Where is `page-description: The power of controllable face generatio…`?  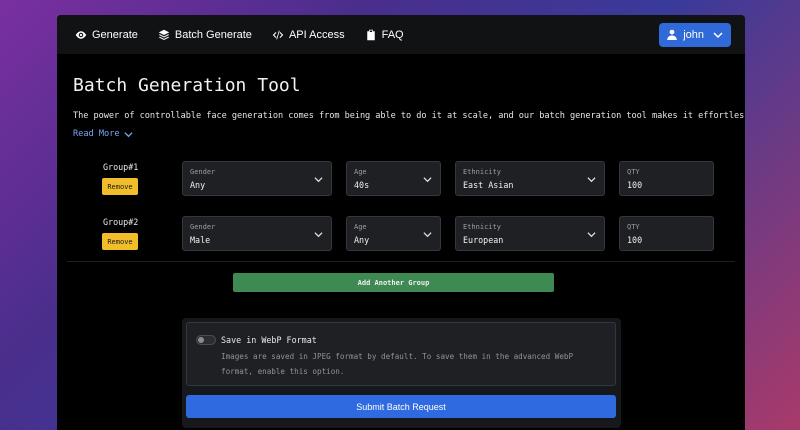 page-description: The power of controllable face generatio… is located at coordinates (409, 116).